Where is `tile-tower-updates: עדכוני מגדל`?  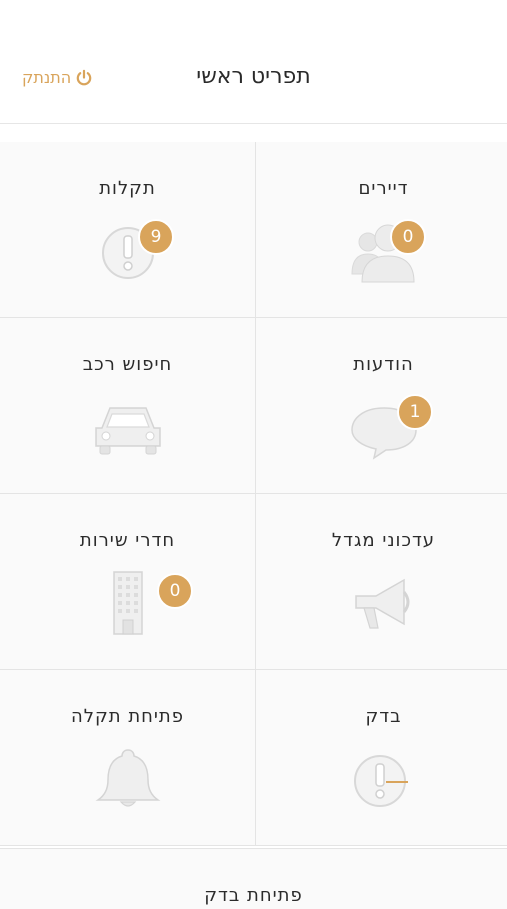
tile-tower-updates: עדכוני מגדל is located at coordinates (381, 582).